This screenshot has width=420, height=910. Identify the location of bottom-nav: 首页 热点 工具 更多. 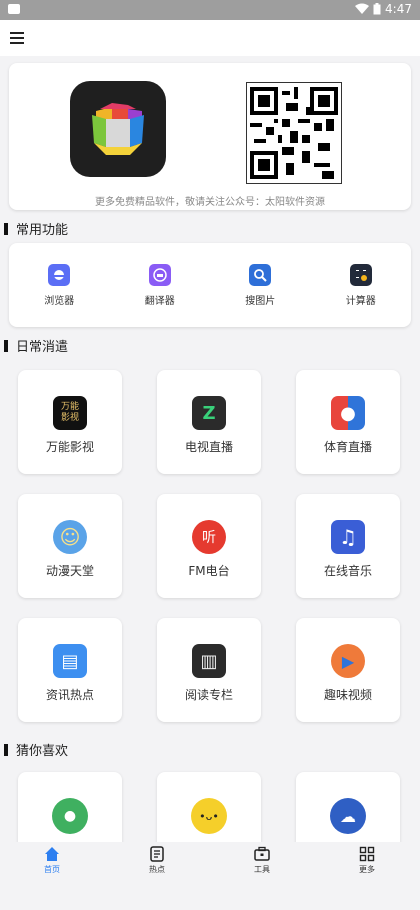
(210, 876).